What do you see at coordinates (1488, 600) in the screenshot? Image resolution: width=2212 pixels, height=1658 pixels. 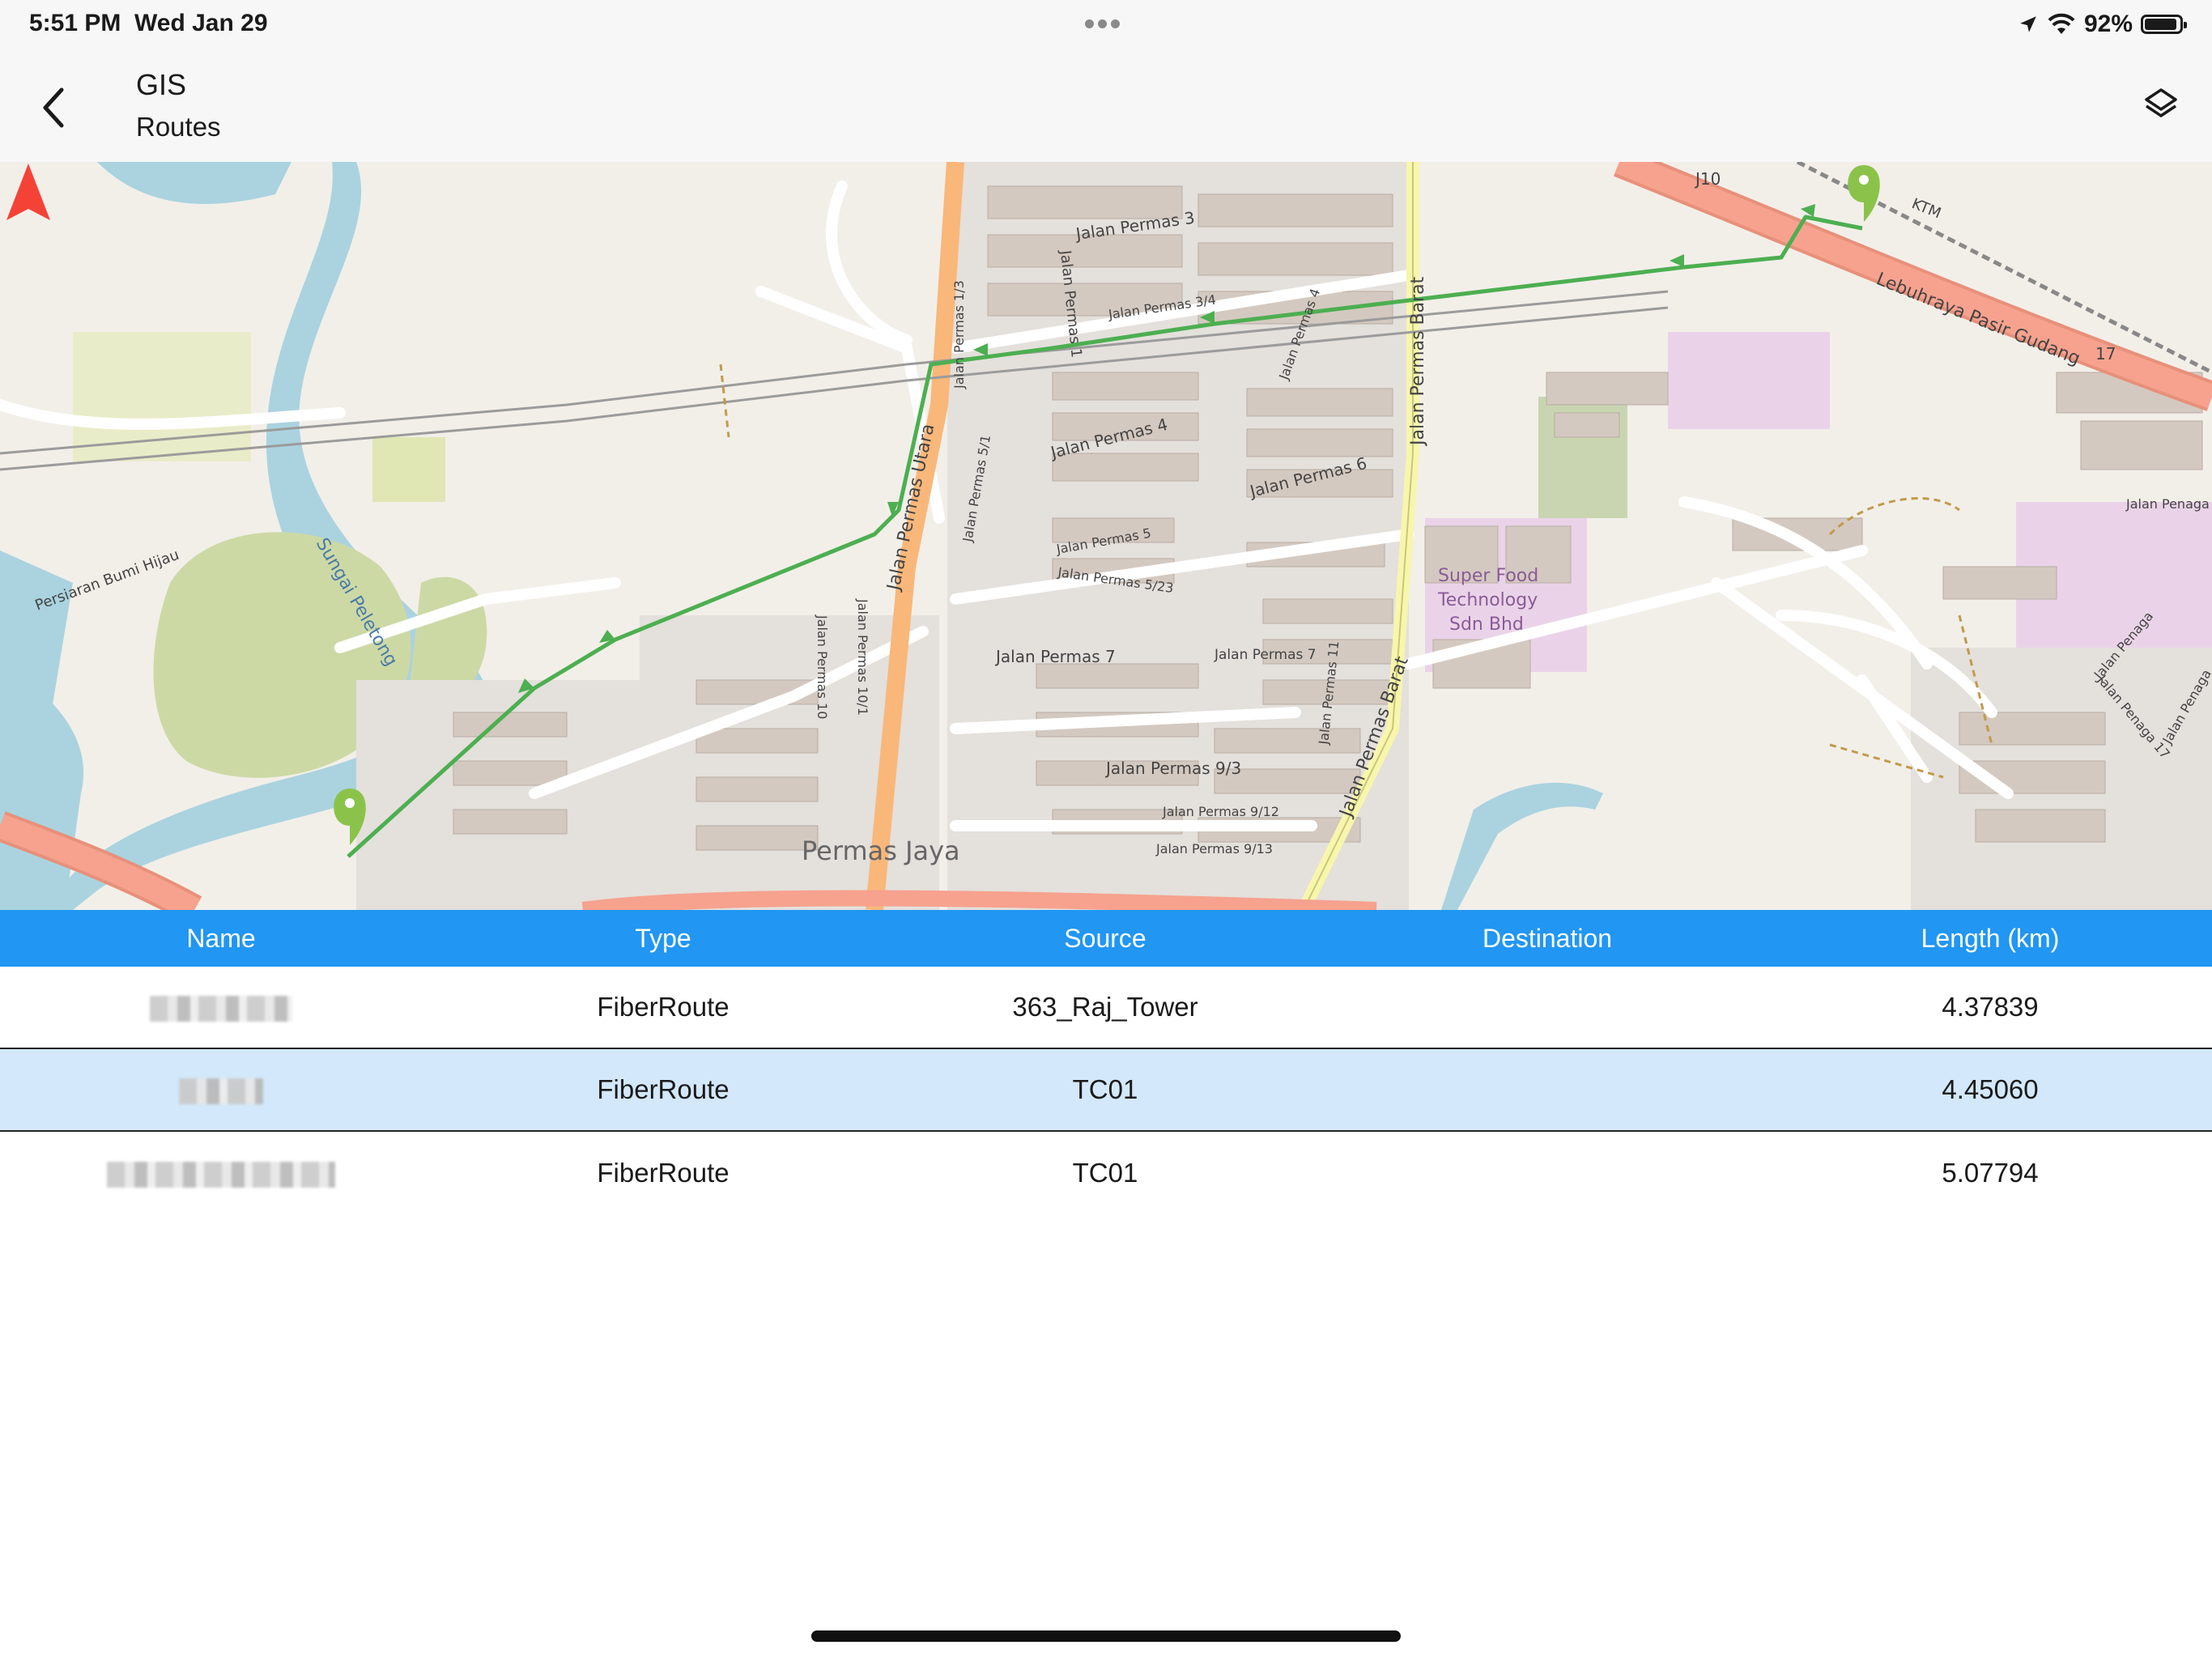 I see `map-label-superfood-2: Technology` at bounding box center [1488, 600].